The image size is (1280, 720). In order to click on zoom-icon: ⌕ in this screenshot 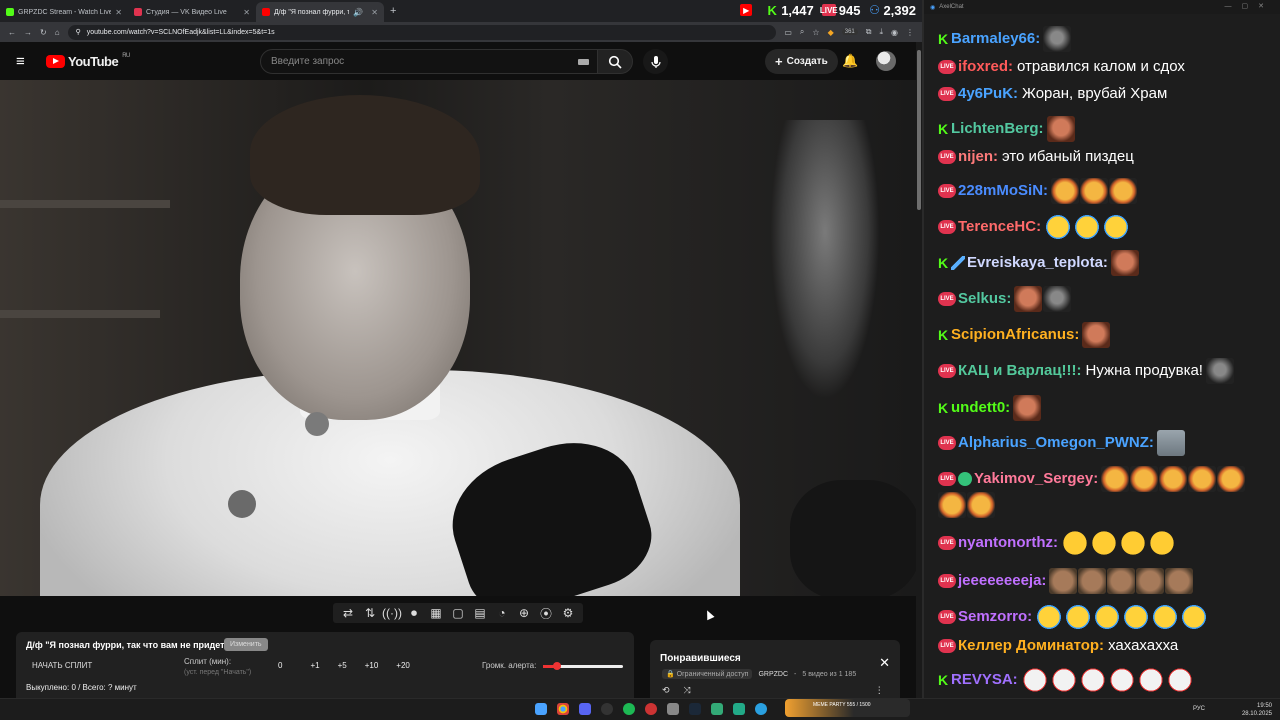, I will do `click(802, 32)`.